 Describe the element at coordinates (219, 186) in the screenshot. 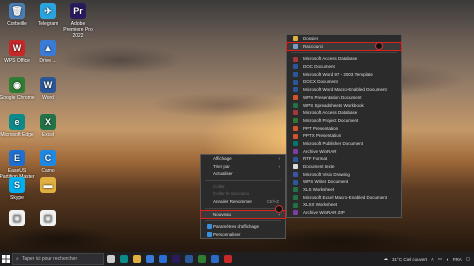

I see `menu-item-label: Coller` at that location.